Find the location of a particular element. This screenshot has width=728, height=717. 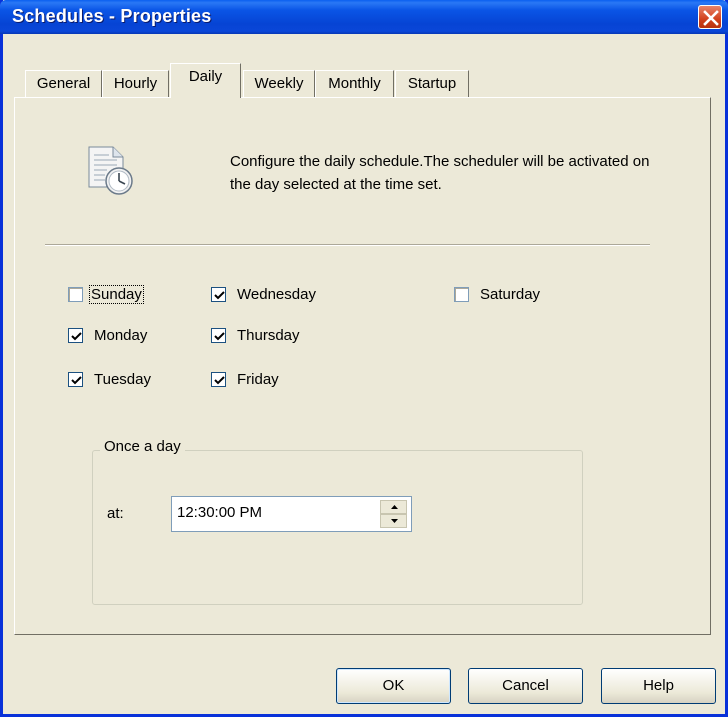

title-bar: Schedules - Properties is located at coordinates (364, 17).